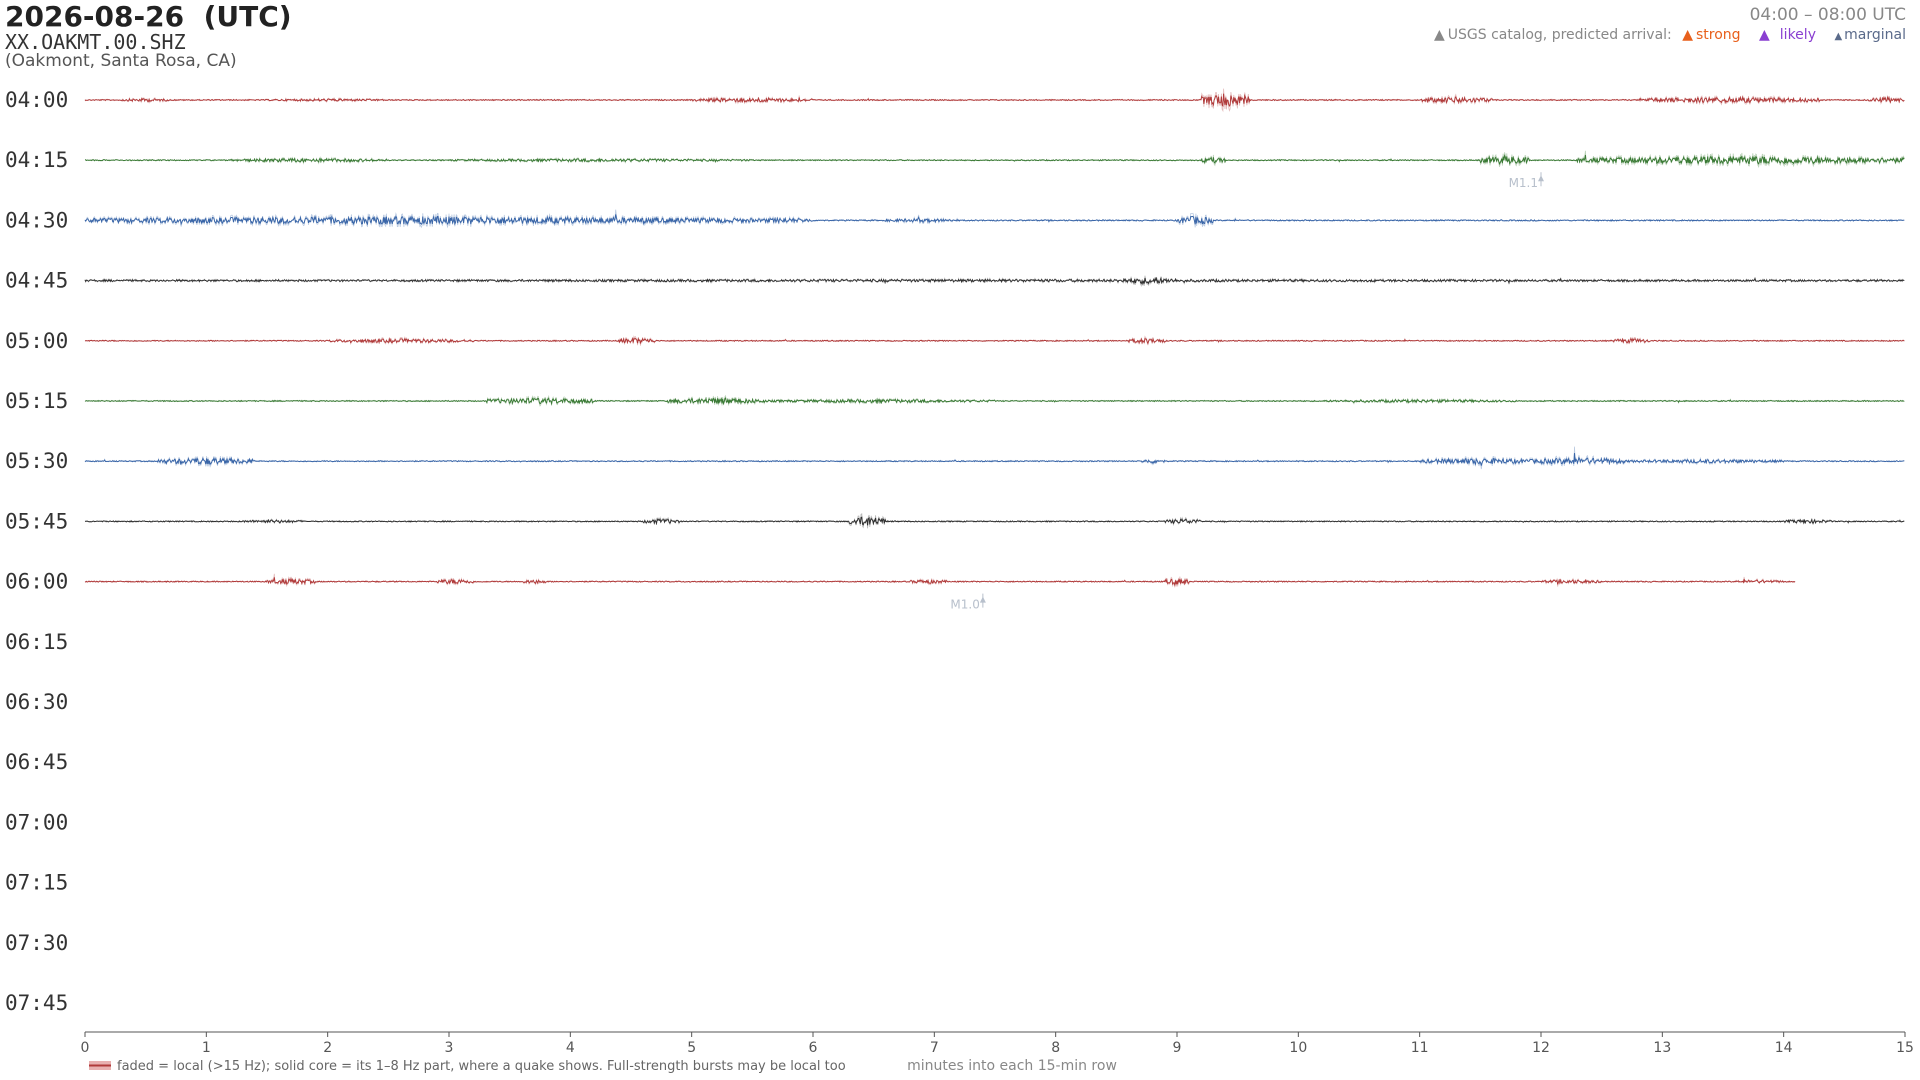  What do you see at coordinates (1298, 1048) in the screenshot?
I see `x-tick-label: 10` at bounding box center [1298, 1048].